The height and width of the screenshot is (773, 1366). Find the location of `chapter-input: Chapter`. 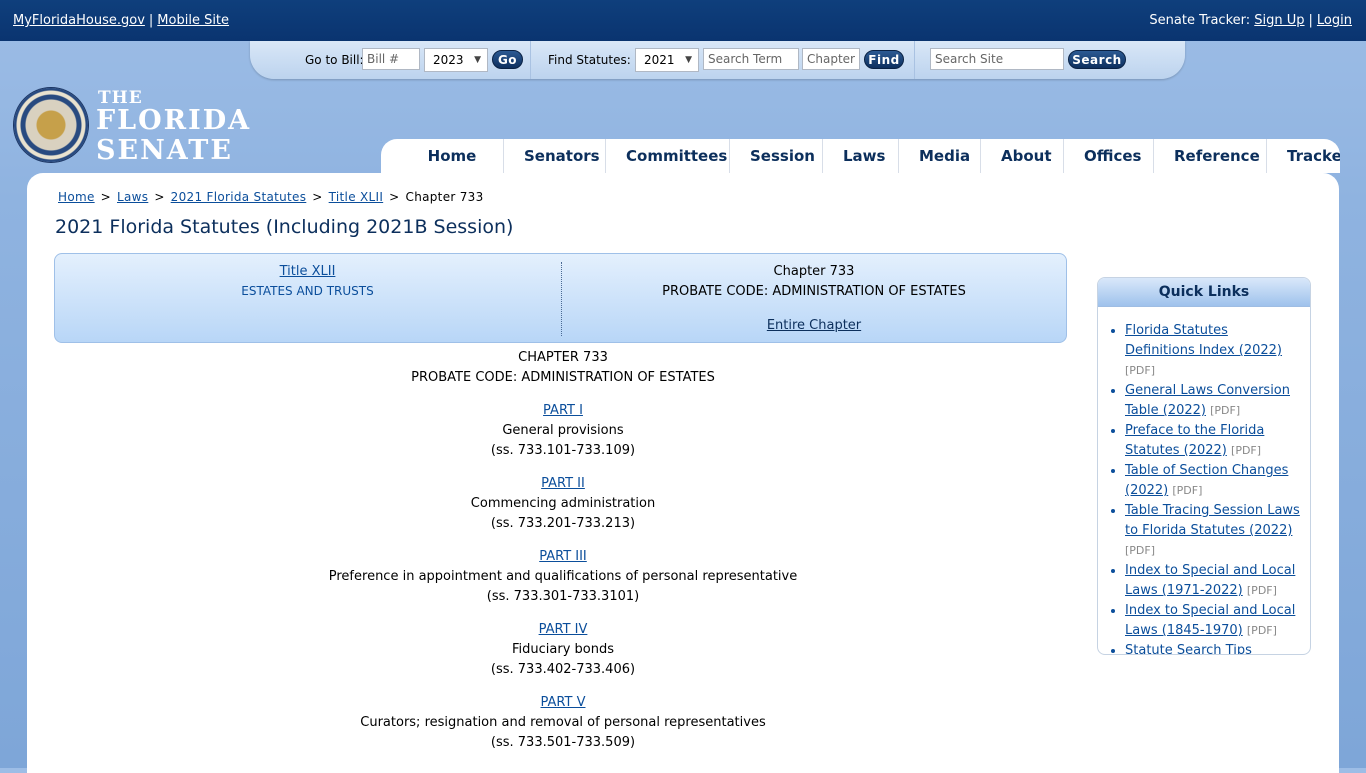

chapter-input: Chapter is located at coordinates (831, 59).